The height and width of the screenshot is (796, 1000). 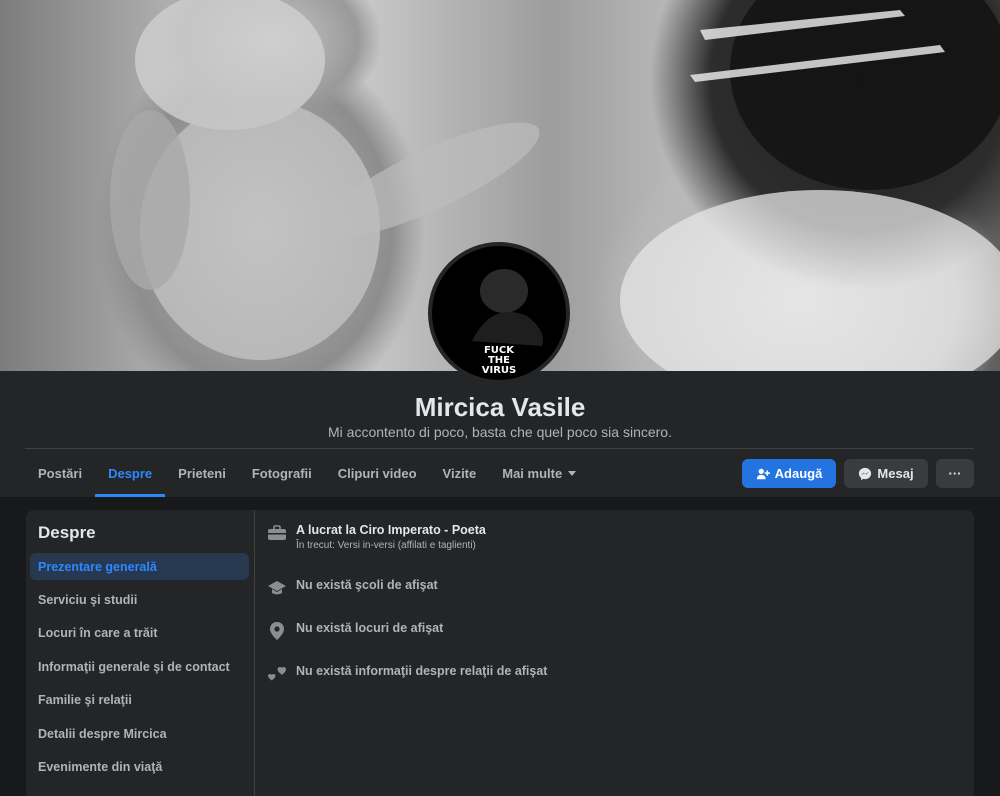 I want to click on places-row: Nu există locuri de afişat, so click(x=354, y=631).